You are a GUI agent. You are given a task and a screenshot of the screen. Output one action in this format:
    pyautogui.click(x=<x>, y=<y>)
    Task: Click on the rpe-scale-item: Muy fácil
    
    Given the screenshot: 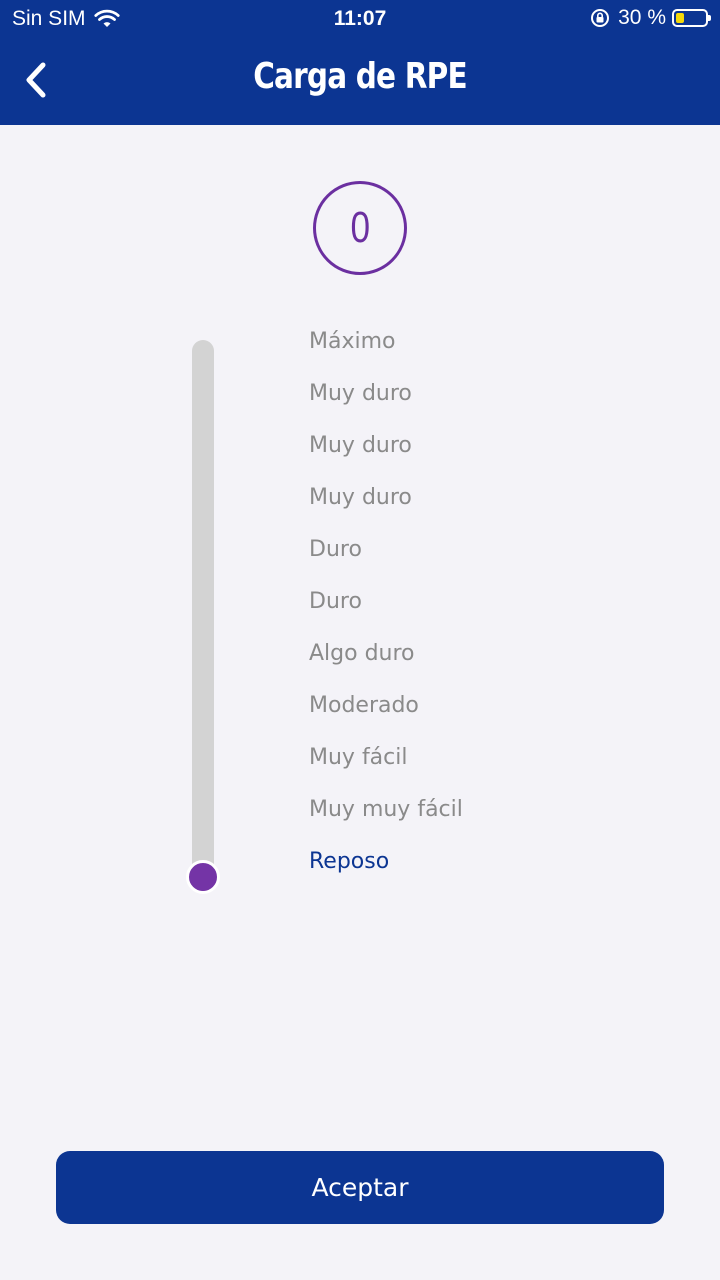 What is the action you would take?
    pyautogui.click(x=386, y=764)
    